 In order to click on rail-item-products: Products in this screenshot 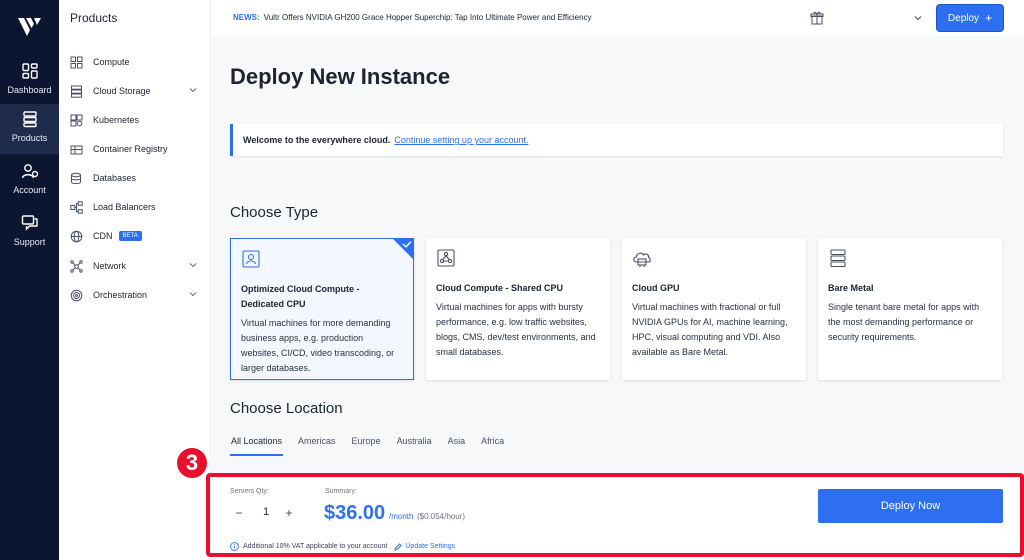, I will do `click(29, 129)`.